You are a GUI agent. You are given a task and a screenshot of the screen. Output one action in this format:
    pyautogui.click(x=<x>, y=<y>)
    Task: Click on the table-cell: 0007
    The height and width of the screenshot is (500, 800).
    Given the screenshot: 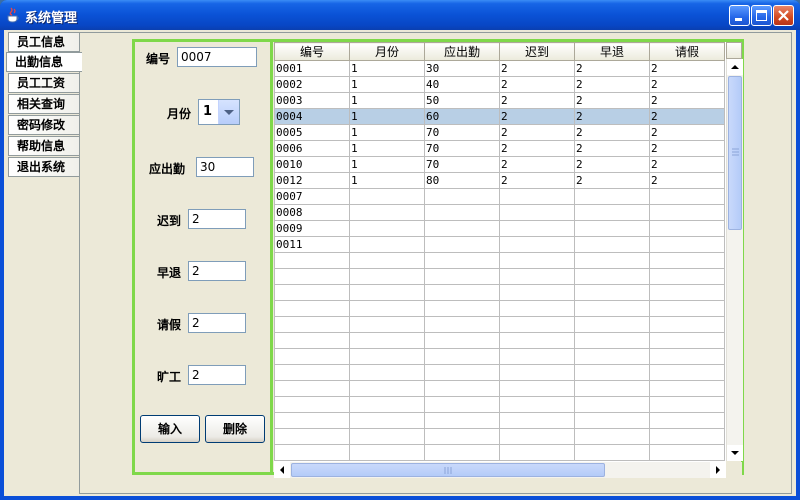 What is the action you would take?
    pyautogui.click(x=312, y=196)
    